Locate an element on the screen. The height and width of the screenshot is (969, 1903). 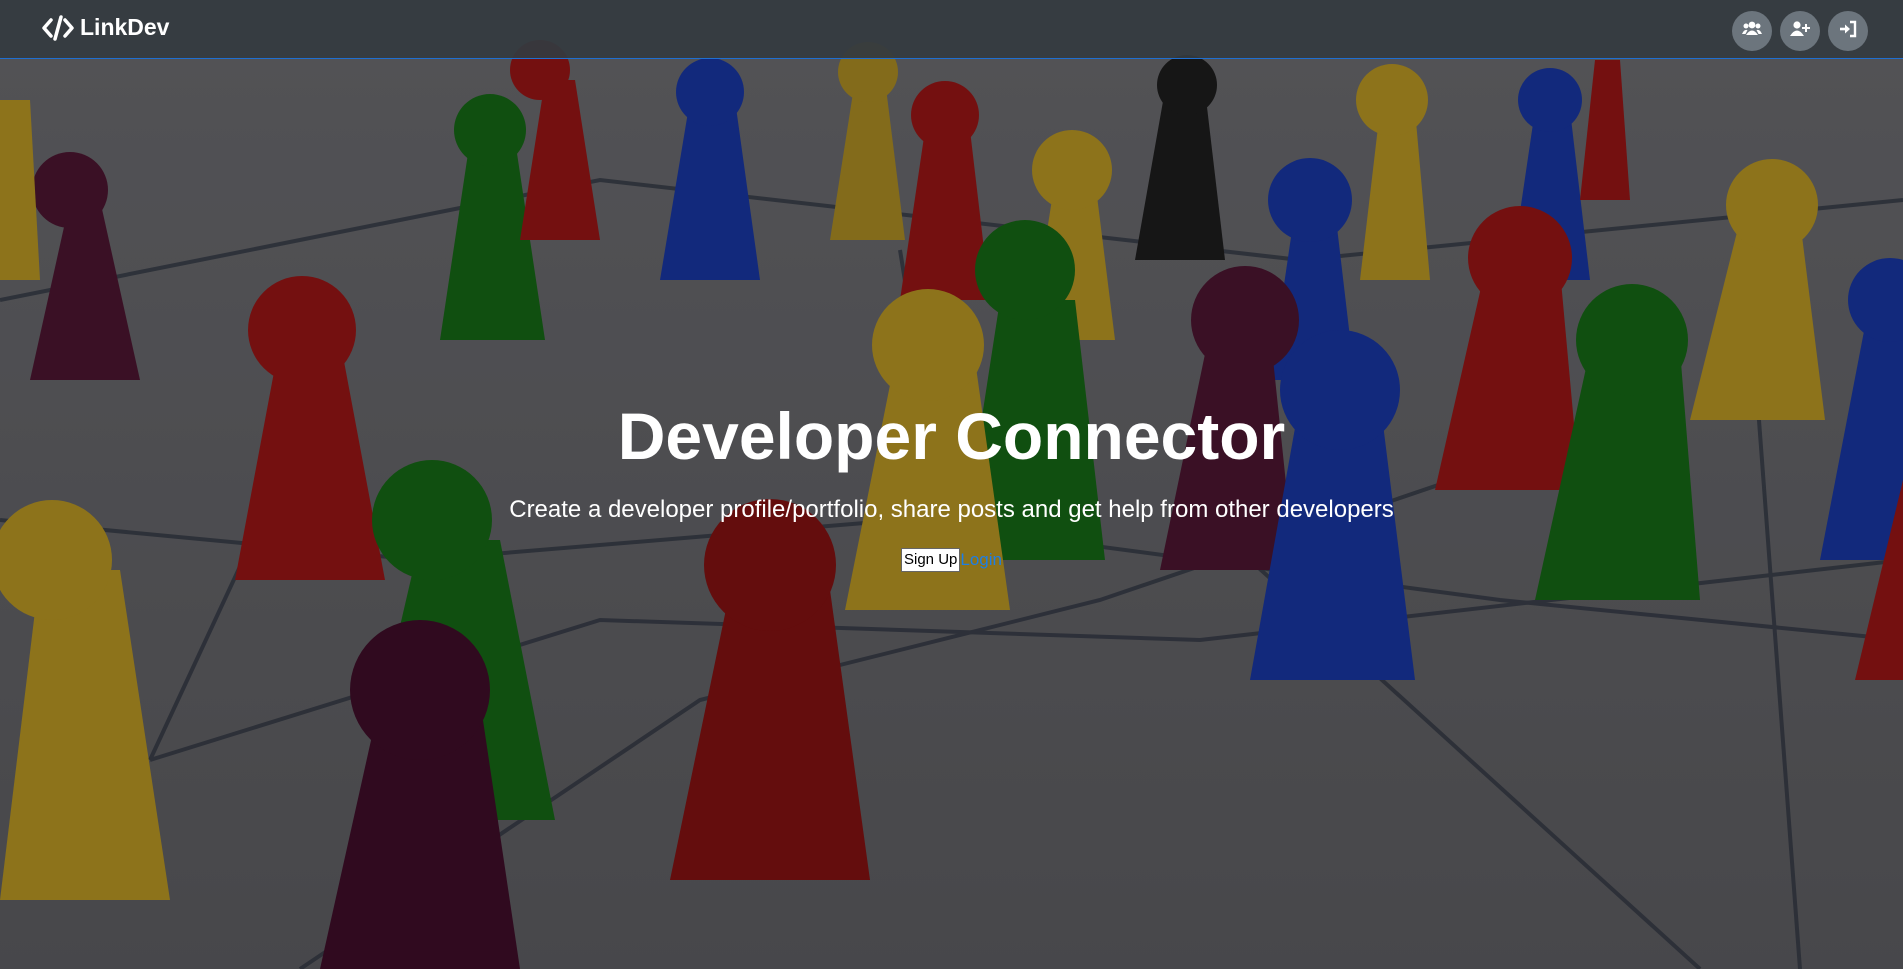
hero-actions: Sign Up Login is located at coordinates (951, 560).